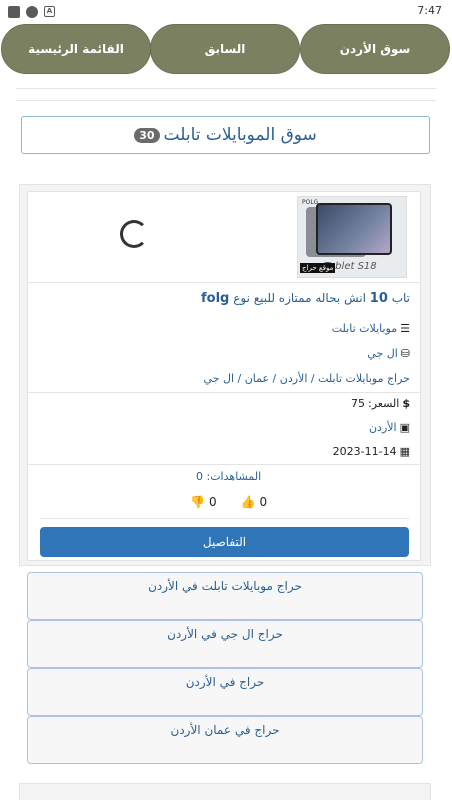  I want to click on price-row: $ السعر: 75, so click(380, 403).